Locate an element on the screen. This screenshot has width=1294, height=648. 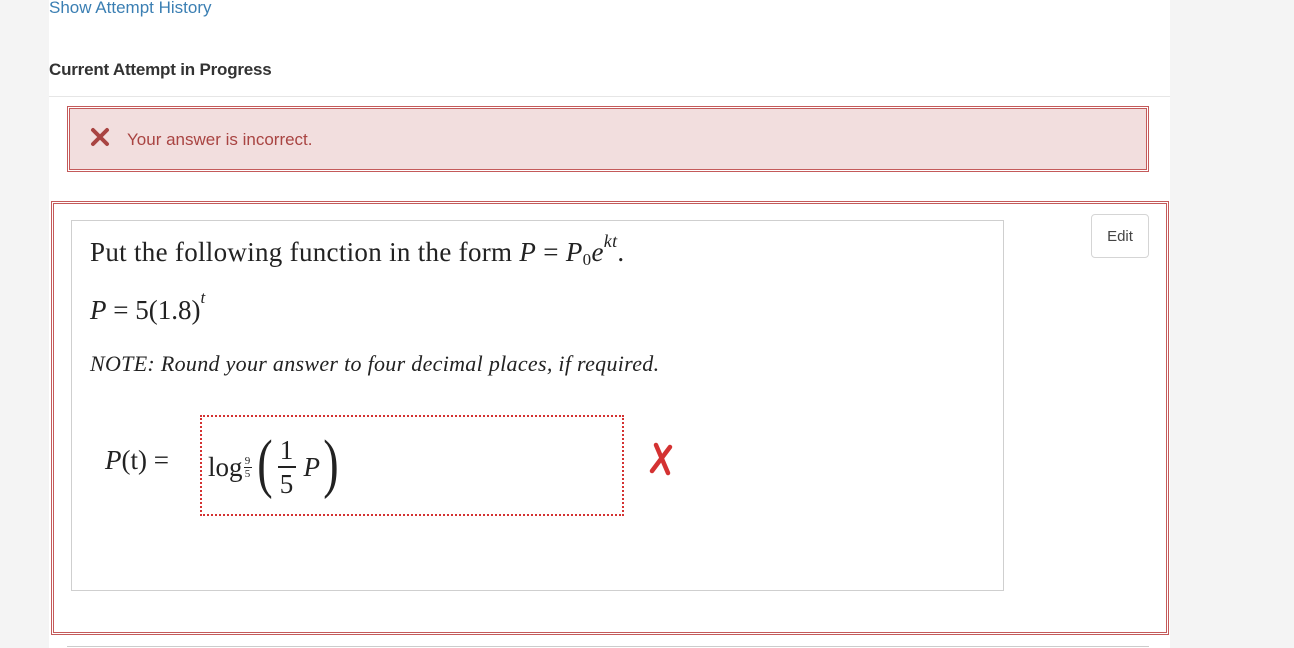
answer-label-fn: P is located at coordinates (113, 460).